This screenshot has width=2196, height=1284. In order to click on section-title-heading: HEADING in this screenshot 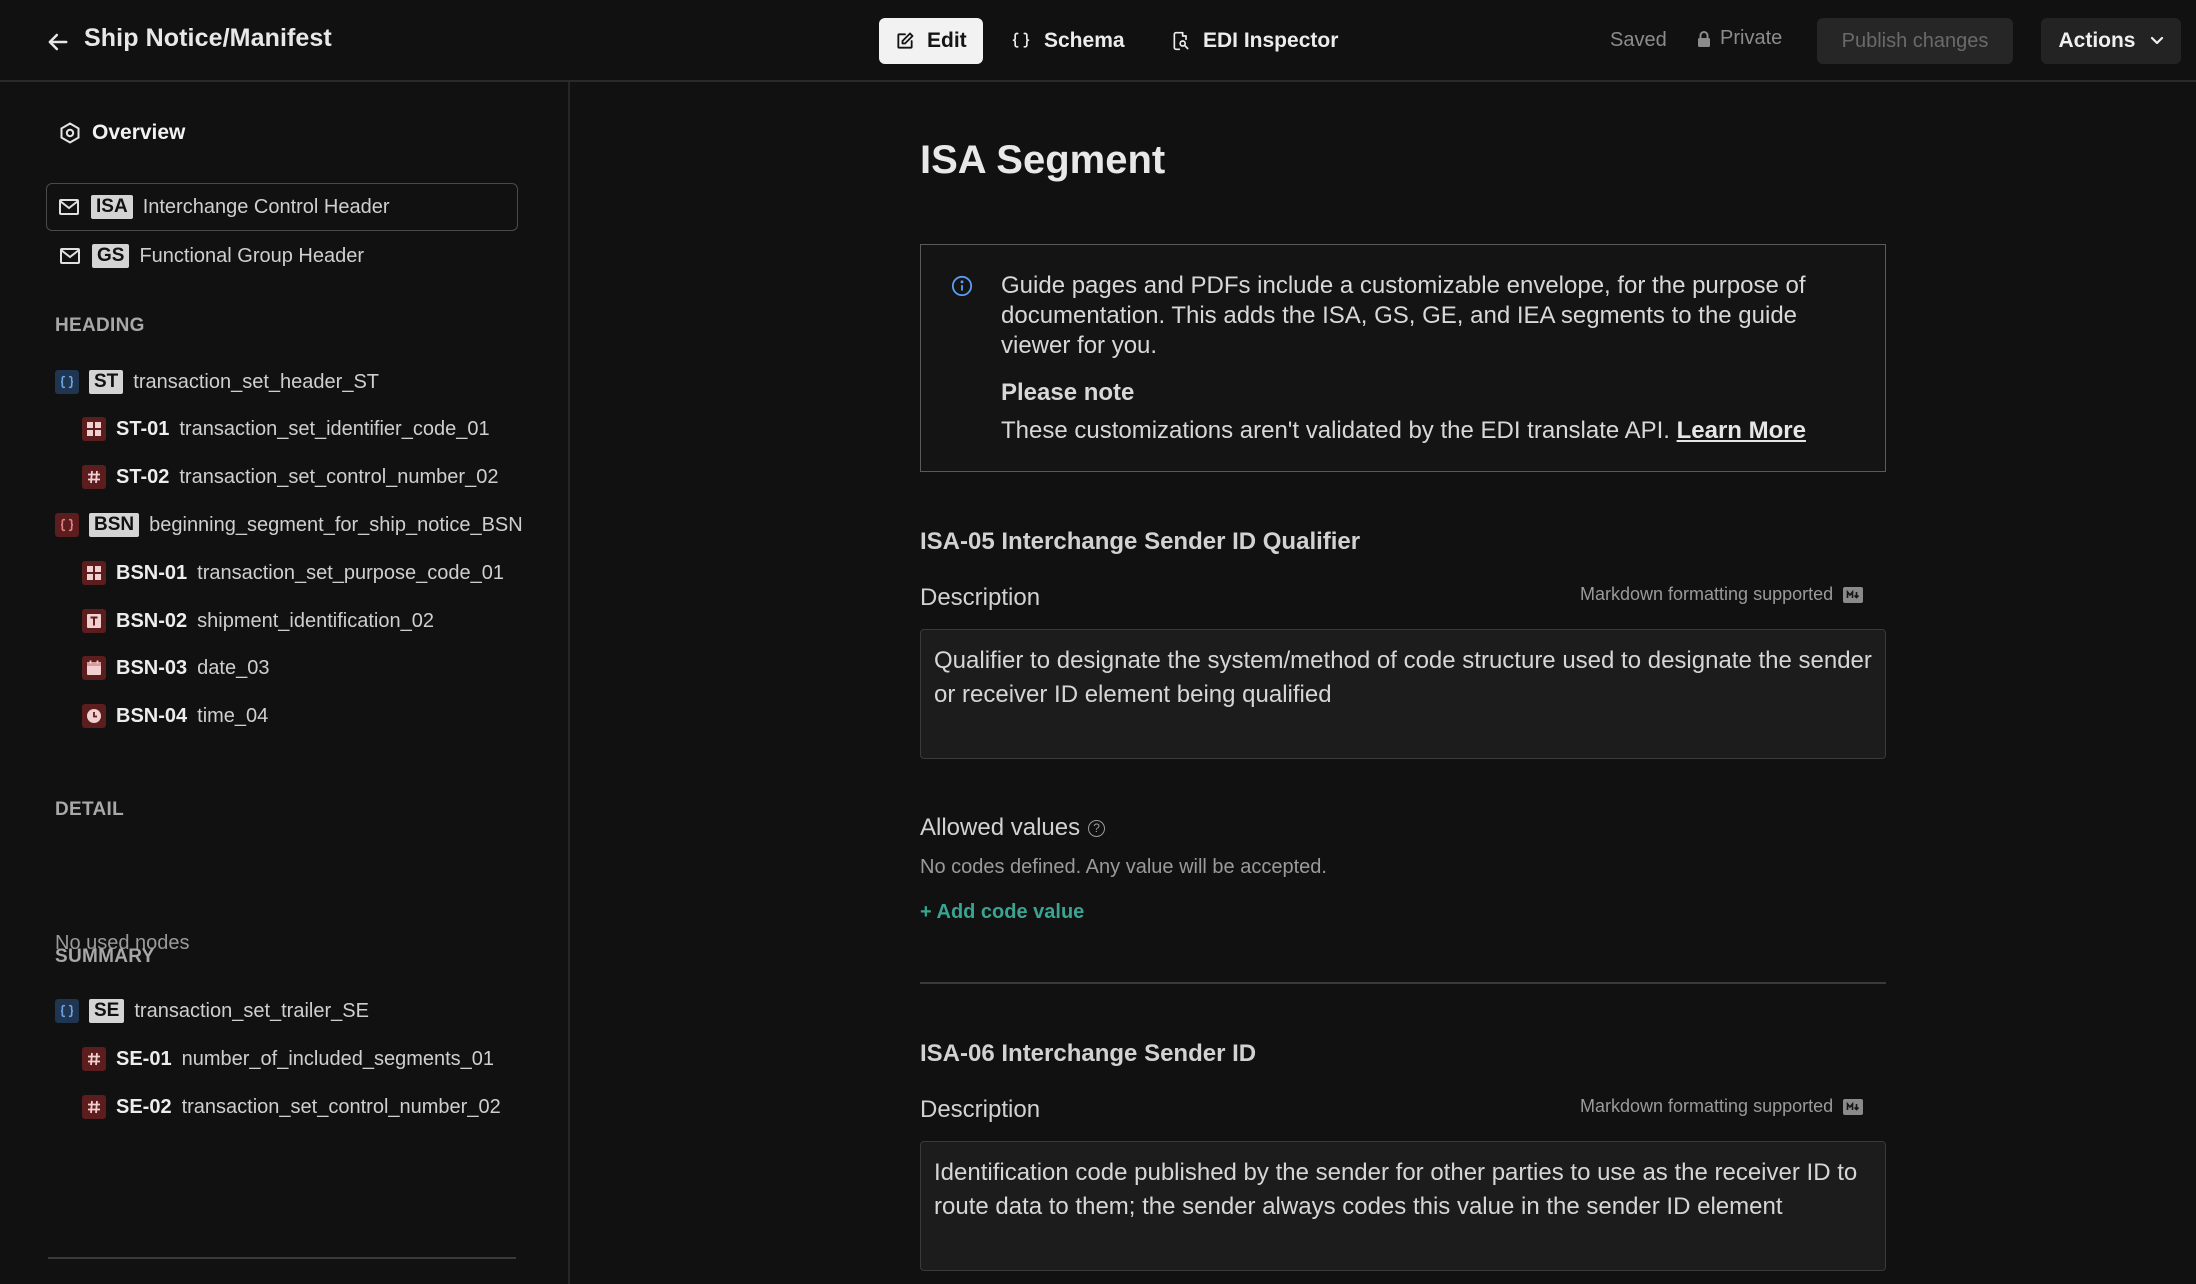, I will do `click(100, 325)`.